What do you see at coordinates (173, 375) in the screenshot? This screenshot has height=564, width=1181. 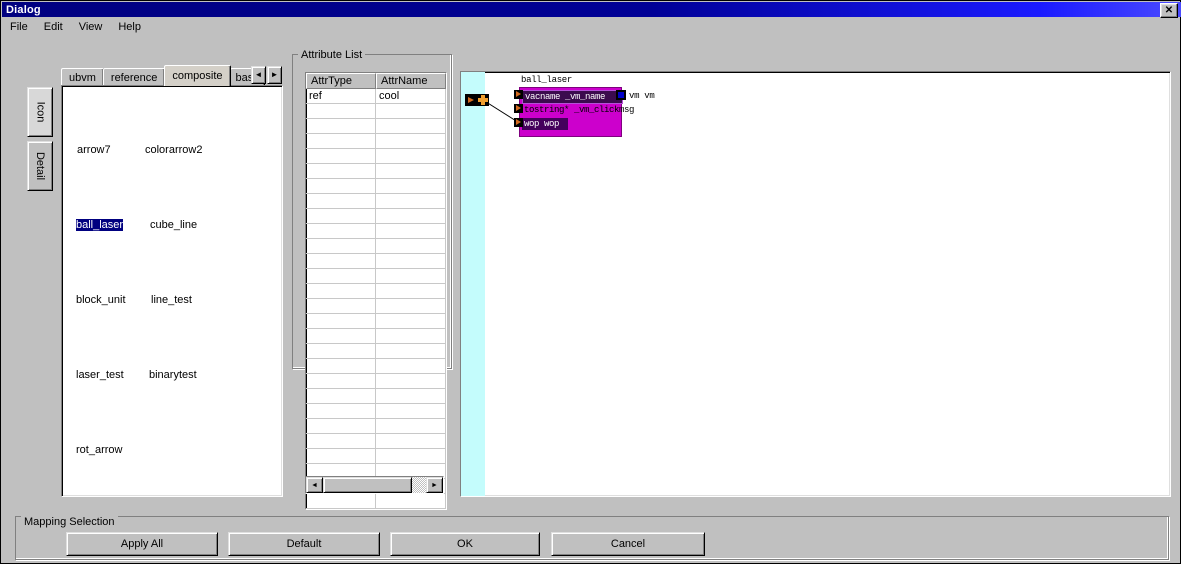 I see `icon-list-item: binarytest` at bounding box center [173, 375].